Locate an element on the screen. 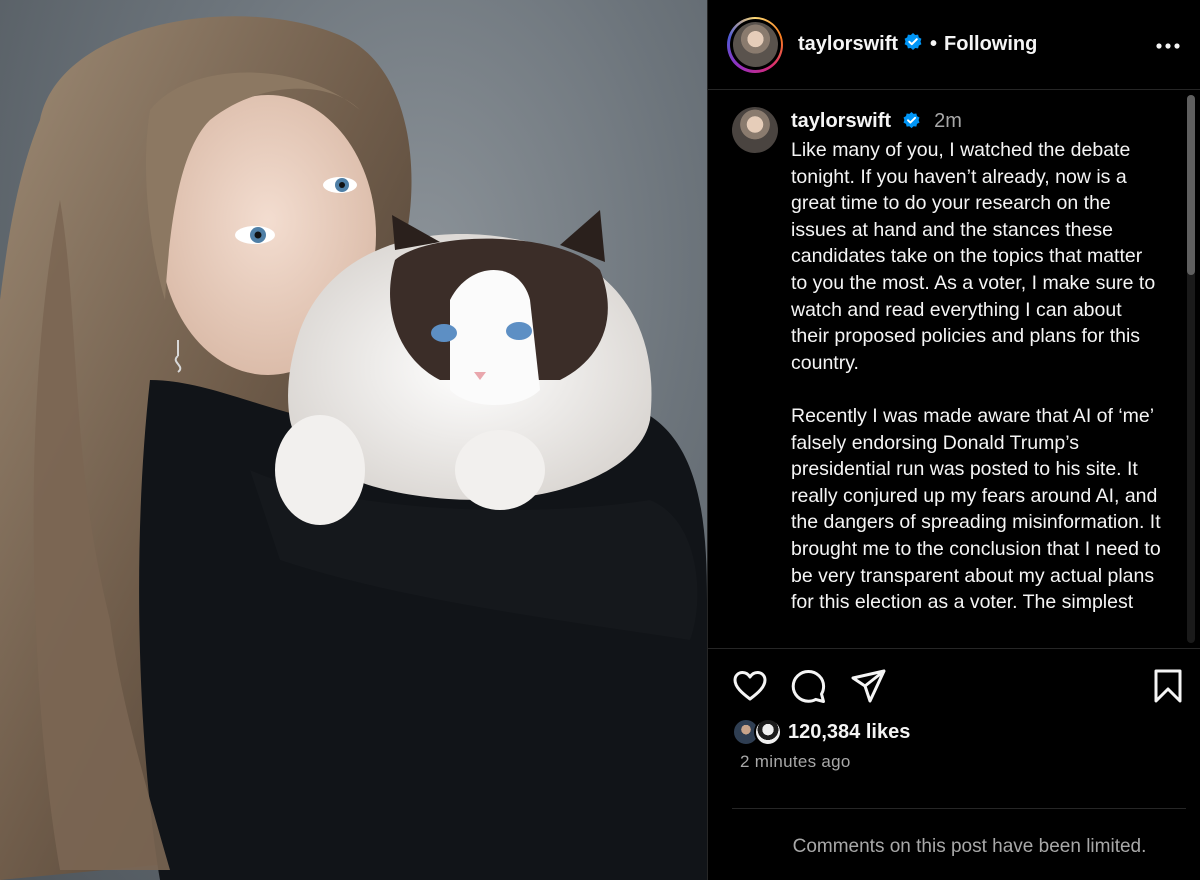 Image resolution: width=1200 pixels, height=880 pixels. likes-row: 120,384 likes is located at coordinates (821, 732).